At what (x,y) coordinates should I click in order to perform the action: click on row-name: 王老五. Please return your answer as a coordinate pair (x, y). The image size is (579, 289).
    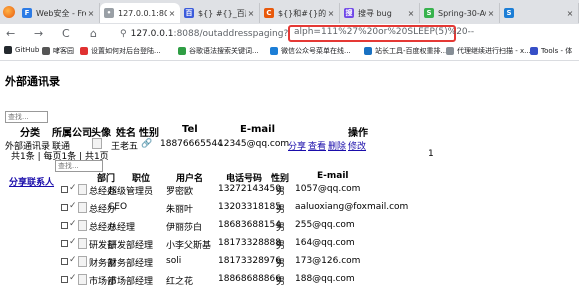
    Looking at the image, I should click on (125, 147).